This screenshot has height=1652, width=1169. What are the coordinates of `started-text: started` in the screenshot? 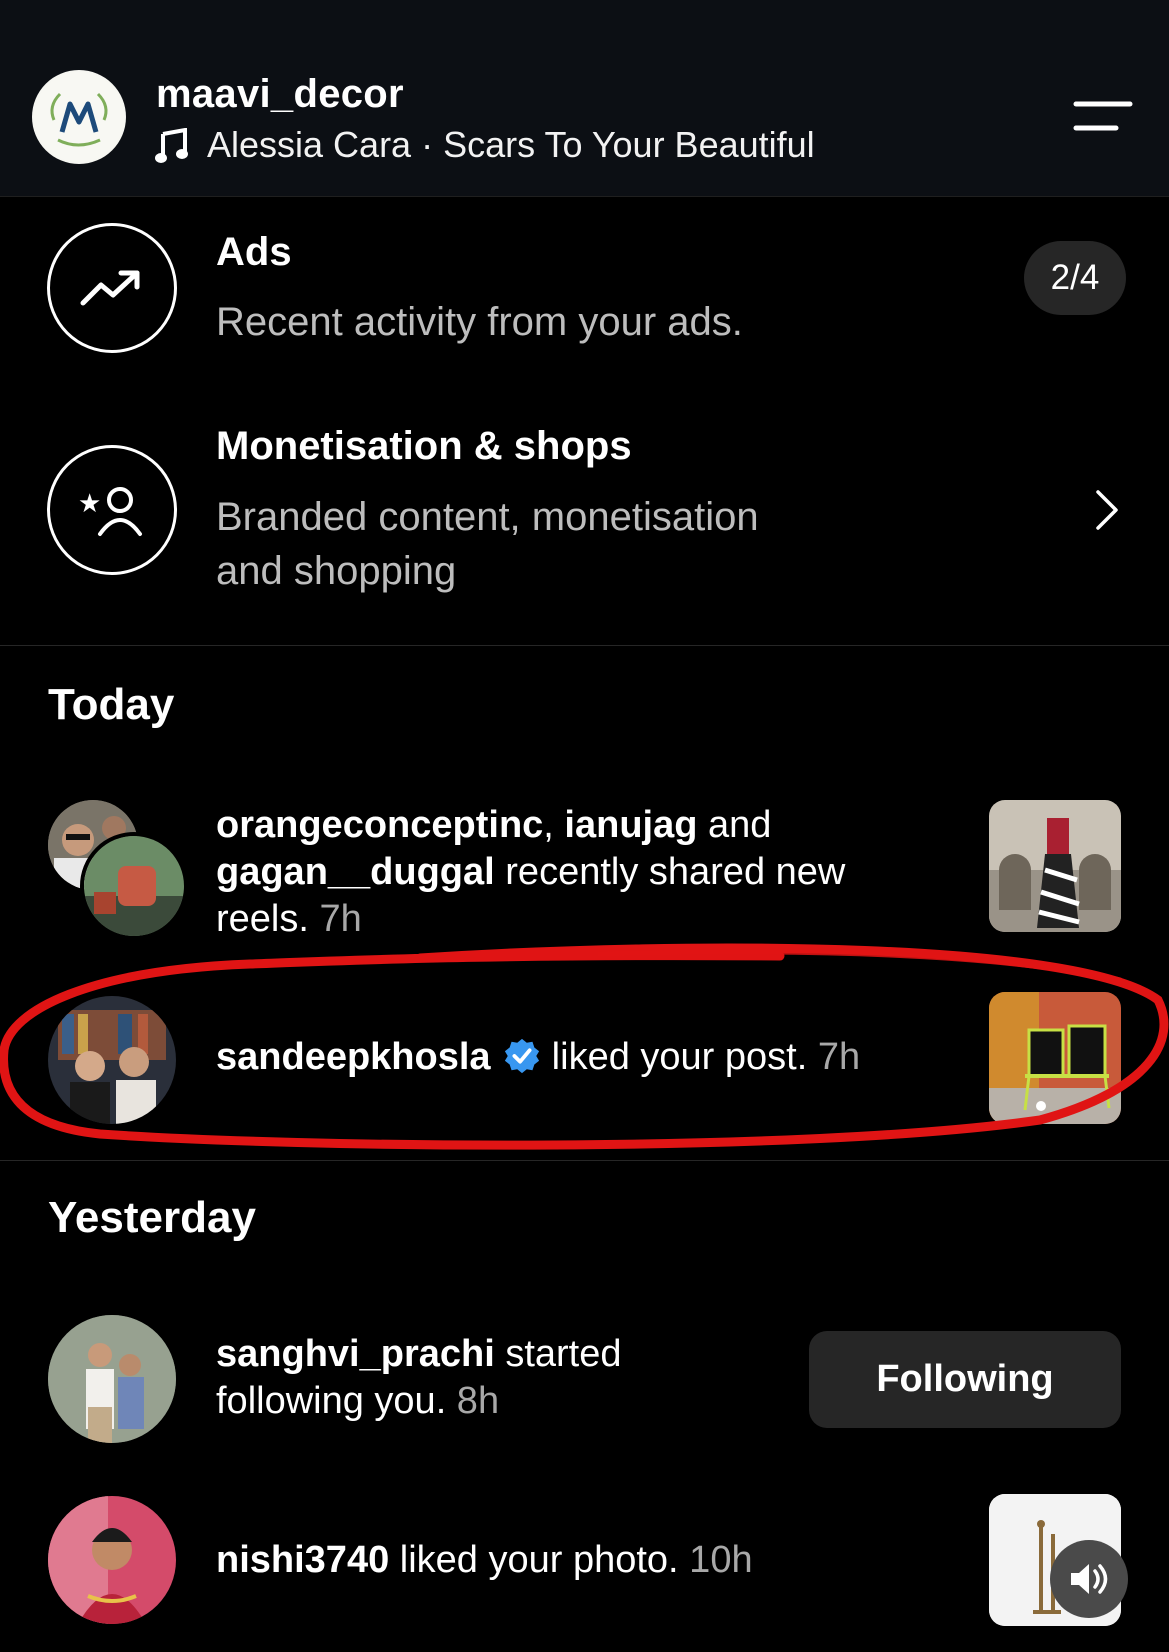 It's located at (558, 1354).